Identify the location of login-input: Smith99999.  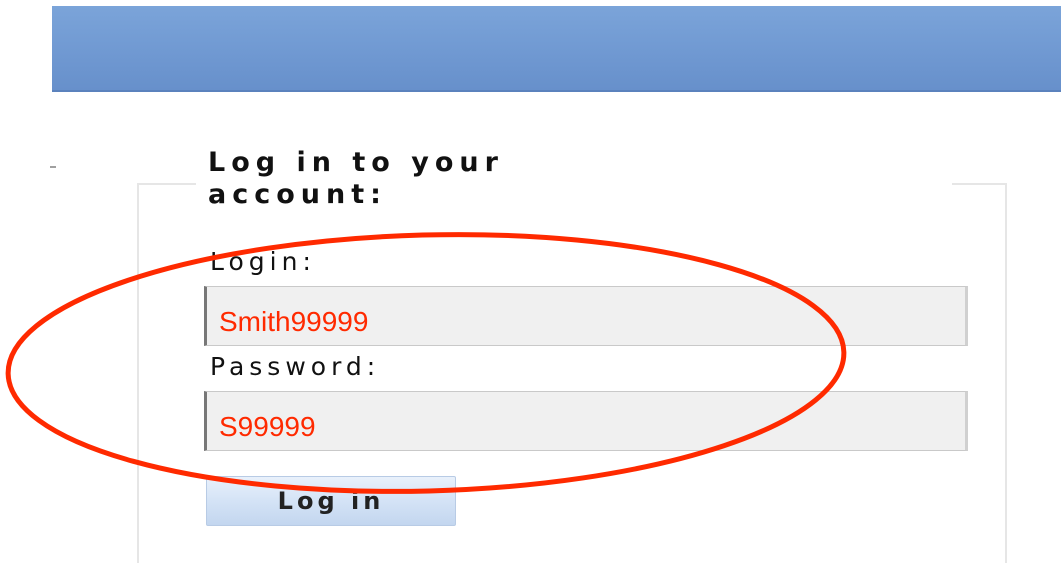
(586, 316).